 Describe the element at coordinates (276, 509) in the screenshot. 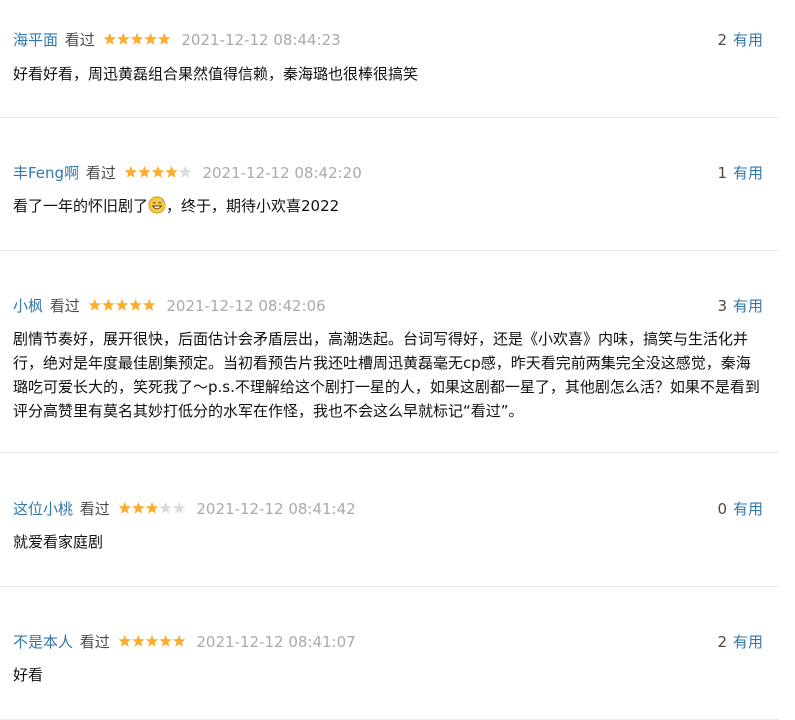

I see `review-time: 2021-12-12 08:41:42` at that location.